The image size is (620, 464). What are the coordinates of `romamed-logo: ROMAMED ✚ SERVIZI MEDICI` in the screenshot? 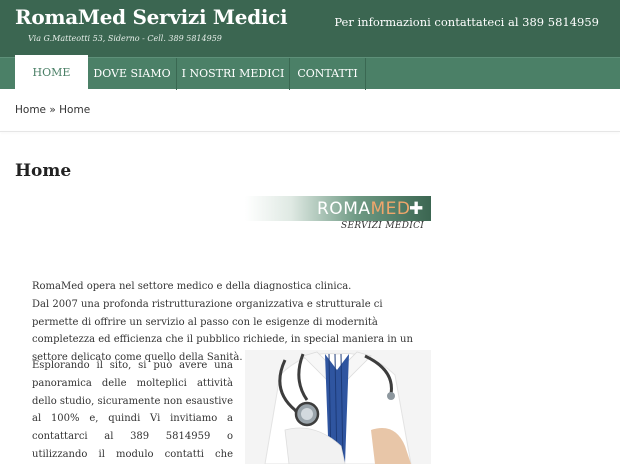 It's located at (338, 215).